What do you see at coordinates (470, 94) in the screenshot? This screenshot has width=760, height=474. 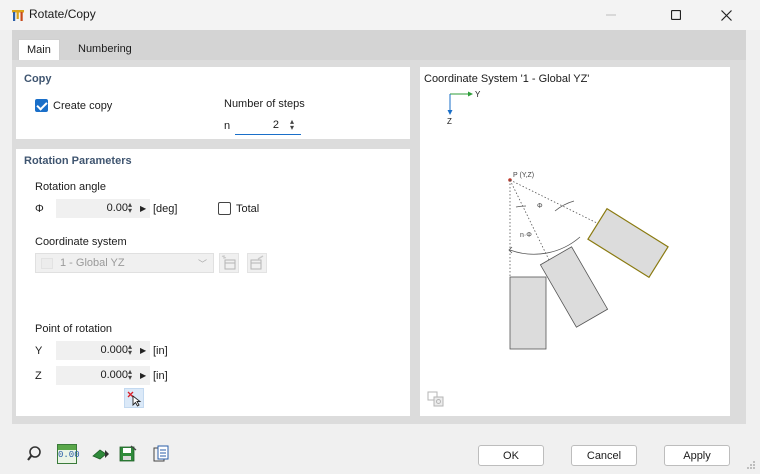 I see `y-axis-arrow` at bounding box center [470, 94].